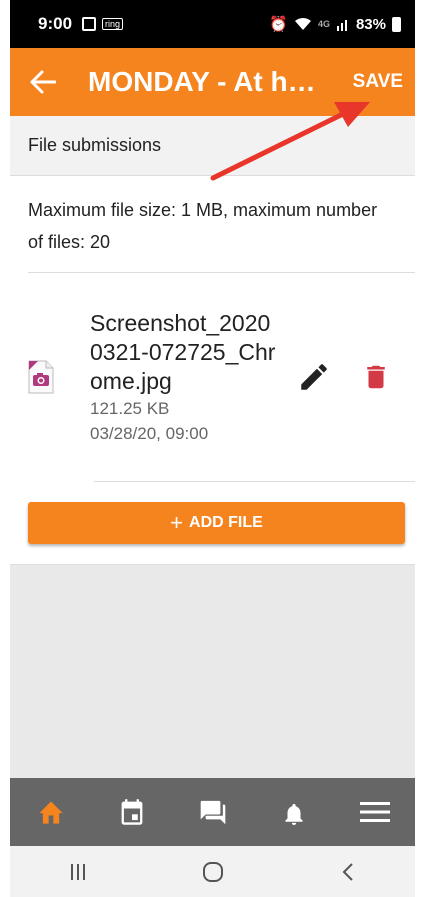 This screenshot has height=897, width=425. Describe the element at coordinates (185, 352) in the screenshot. I see `file-name: Screenshot_20200321-072725_Chrome.jpg` at that location.